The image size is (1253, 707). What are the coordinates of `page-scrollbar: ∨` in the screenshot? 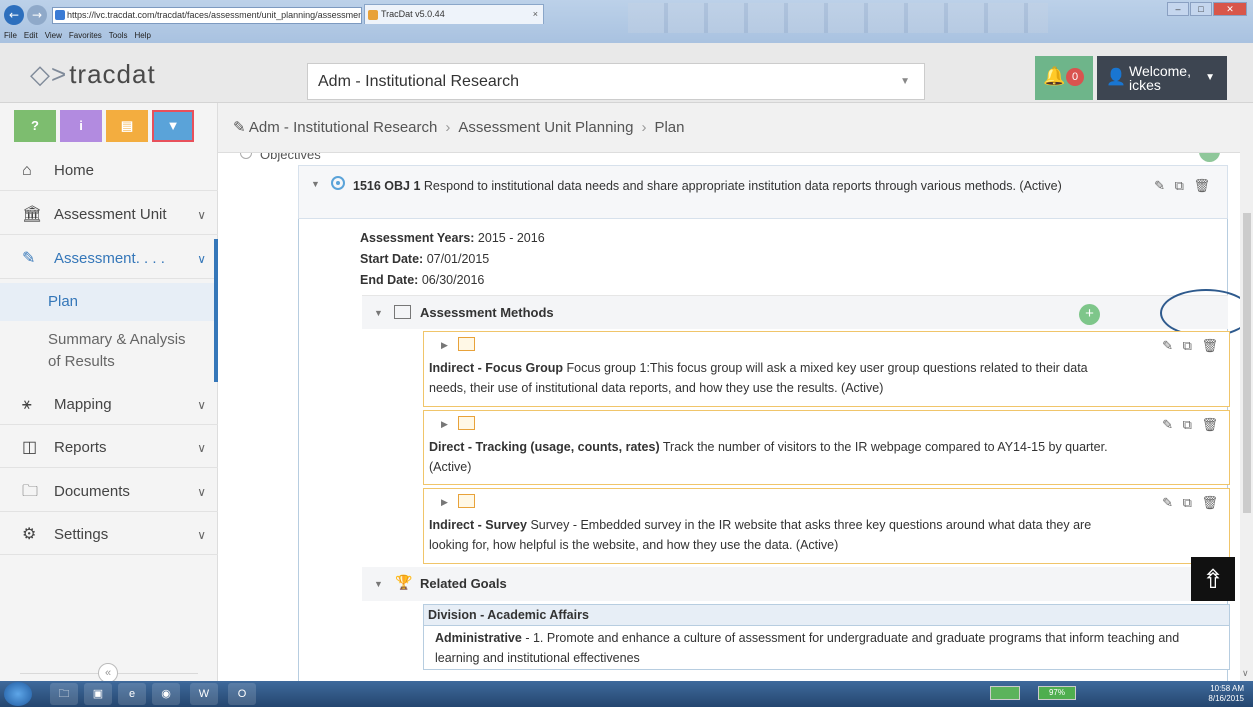 It's located at (1246, 392).